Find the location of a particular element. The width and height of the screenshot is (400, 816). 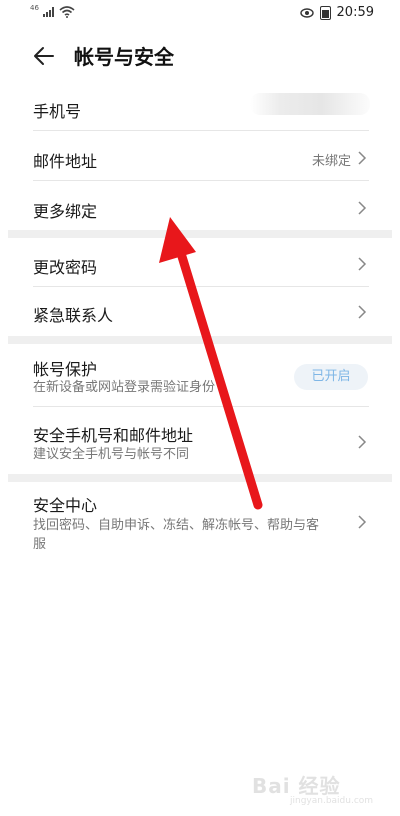

back-arrow-icon is located at coordinates (44, 56).